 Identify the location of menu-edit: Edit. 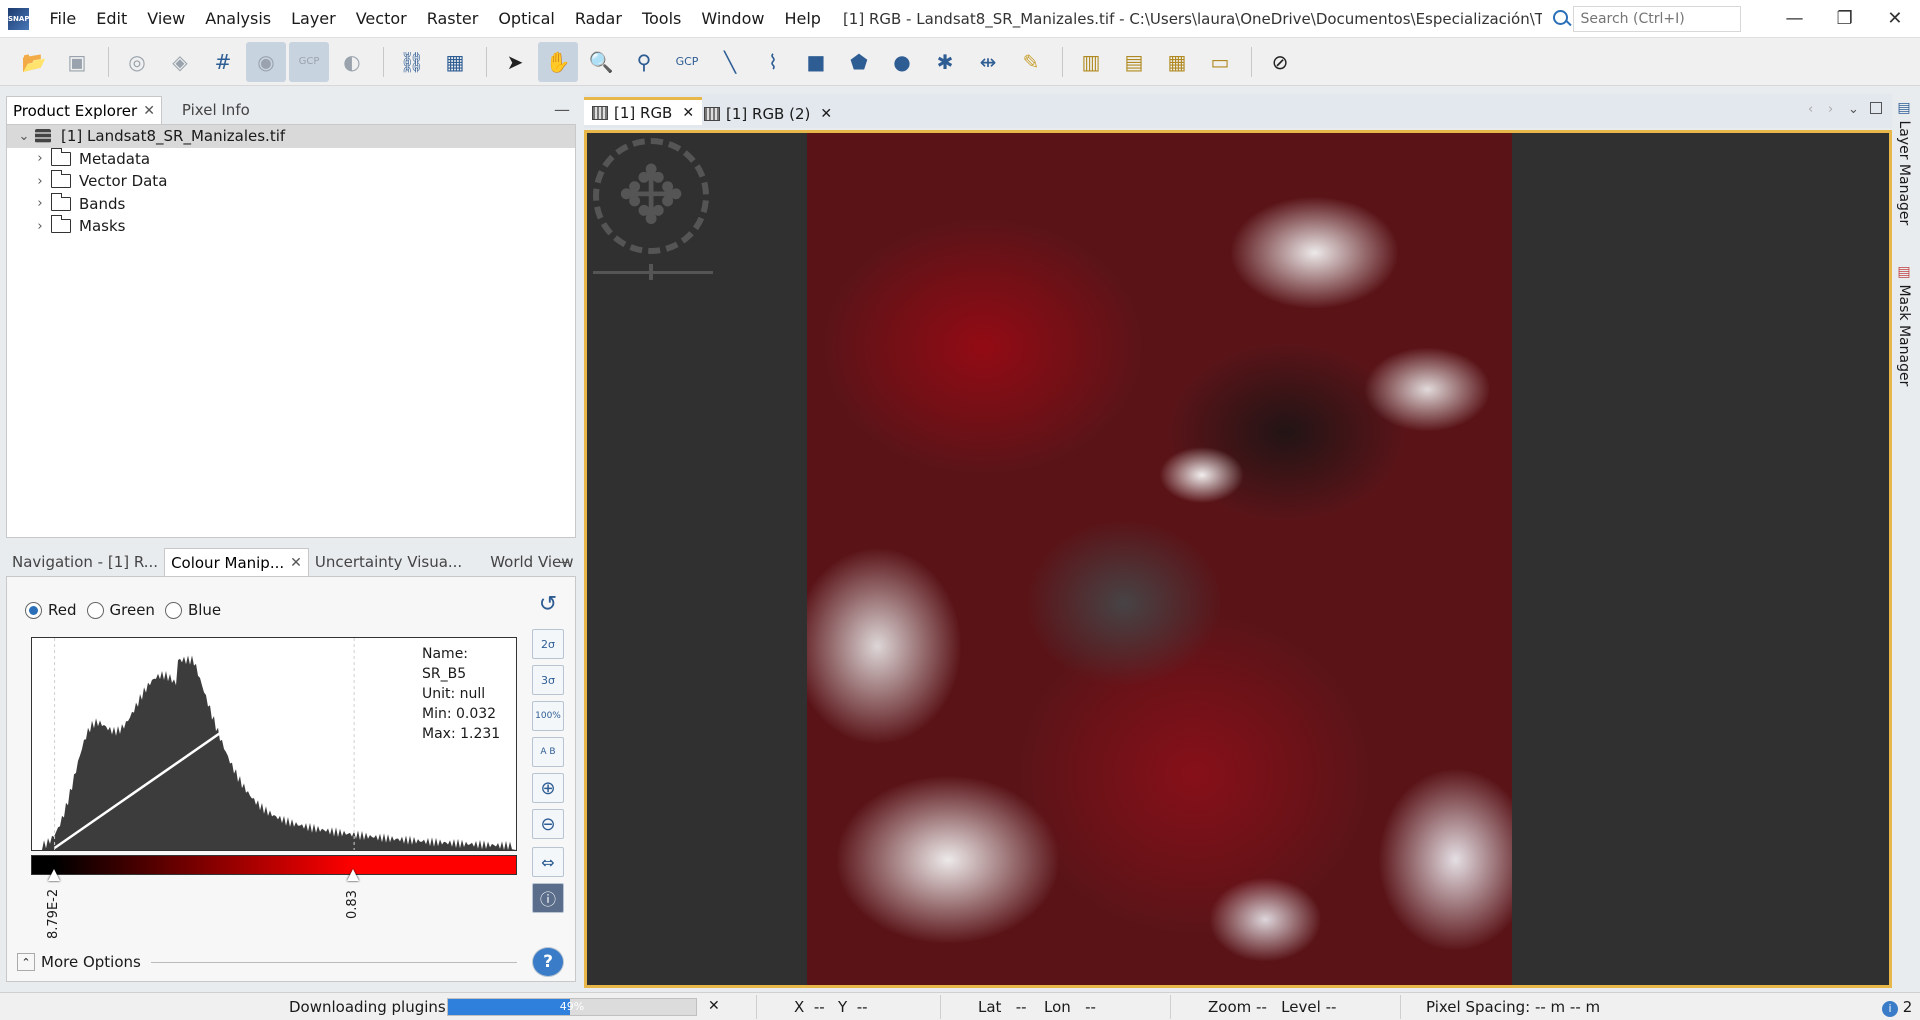
(111, 19).